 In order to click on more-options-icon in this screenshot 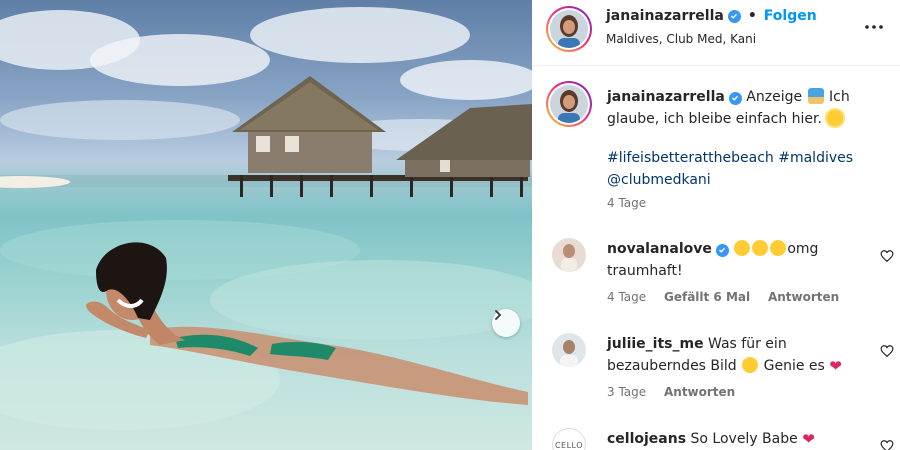, I will do `click(874, 27)`.